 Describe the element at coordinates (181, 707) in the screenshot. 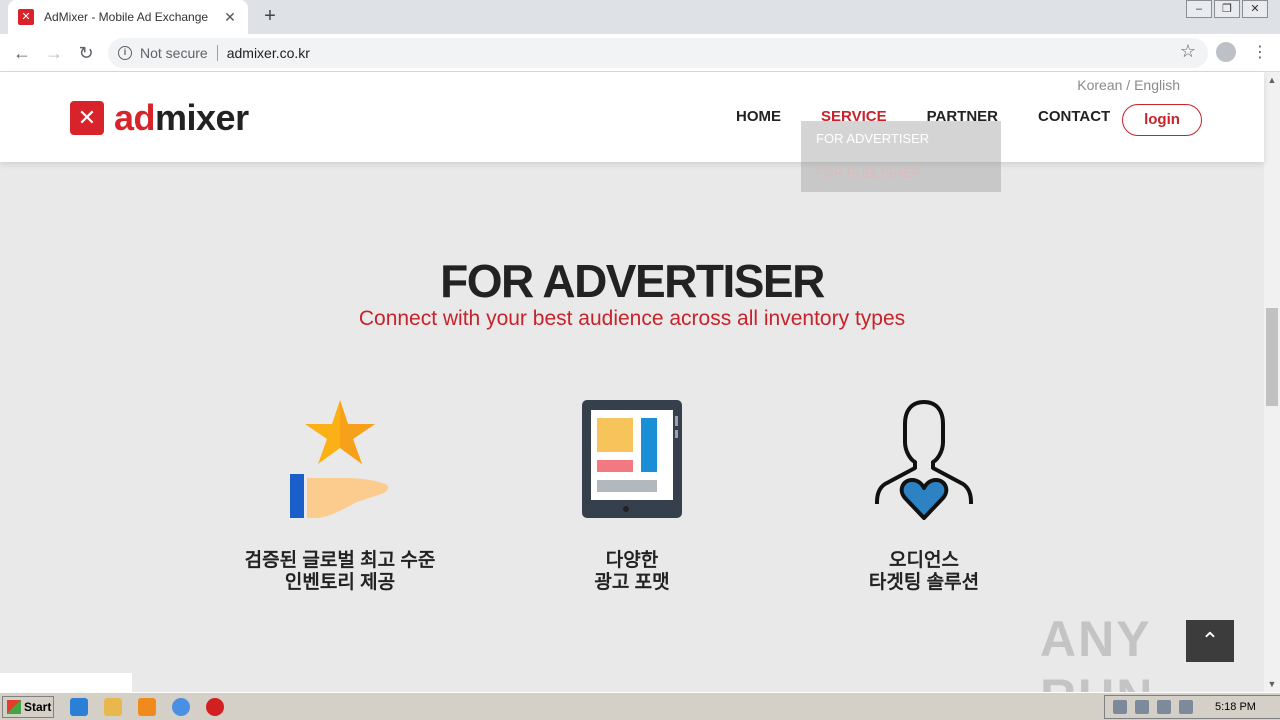

I see `chrome-icon` at that location.